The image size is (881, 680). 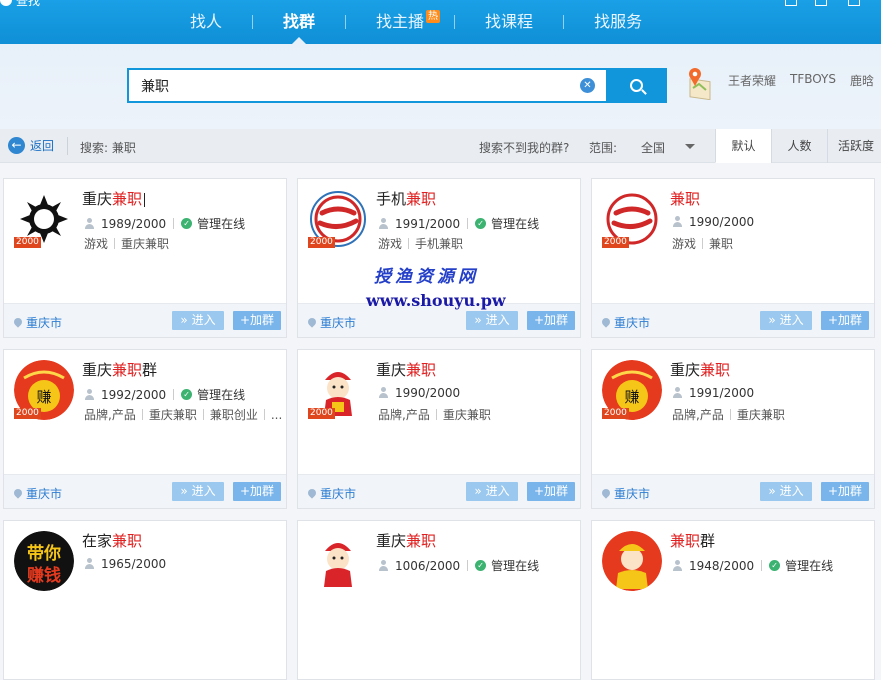 What do you see at coordinates (299, 22) in the screenshot?
I see `tab-find-groups: 找群` at bounding box center [299, 22].